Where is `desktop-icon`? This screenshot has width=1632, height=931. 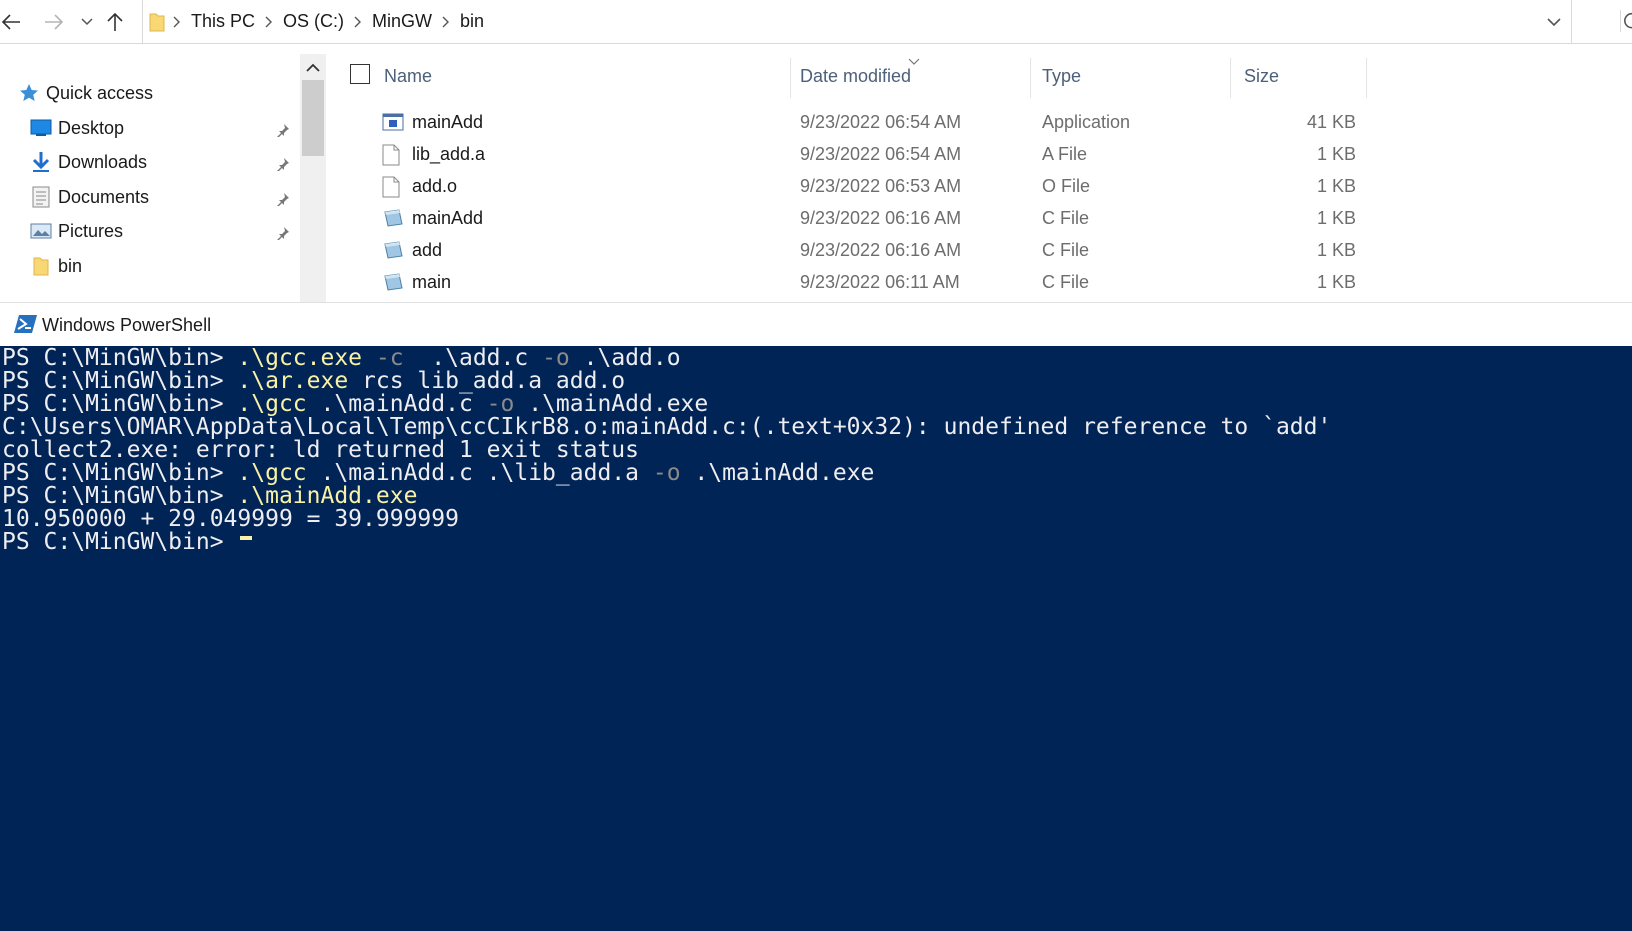 desktop-icon is located at coordinates (41, 128).